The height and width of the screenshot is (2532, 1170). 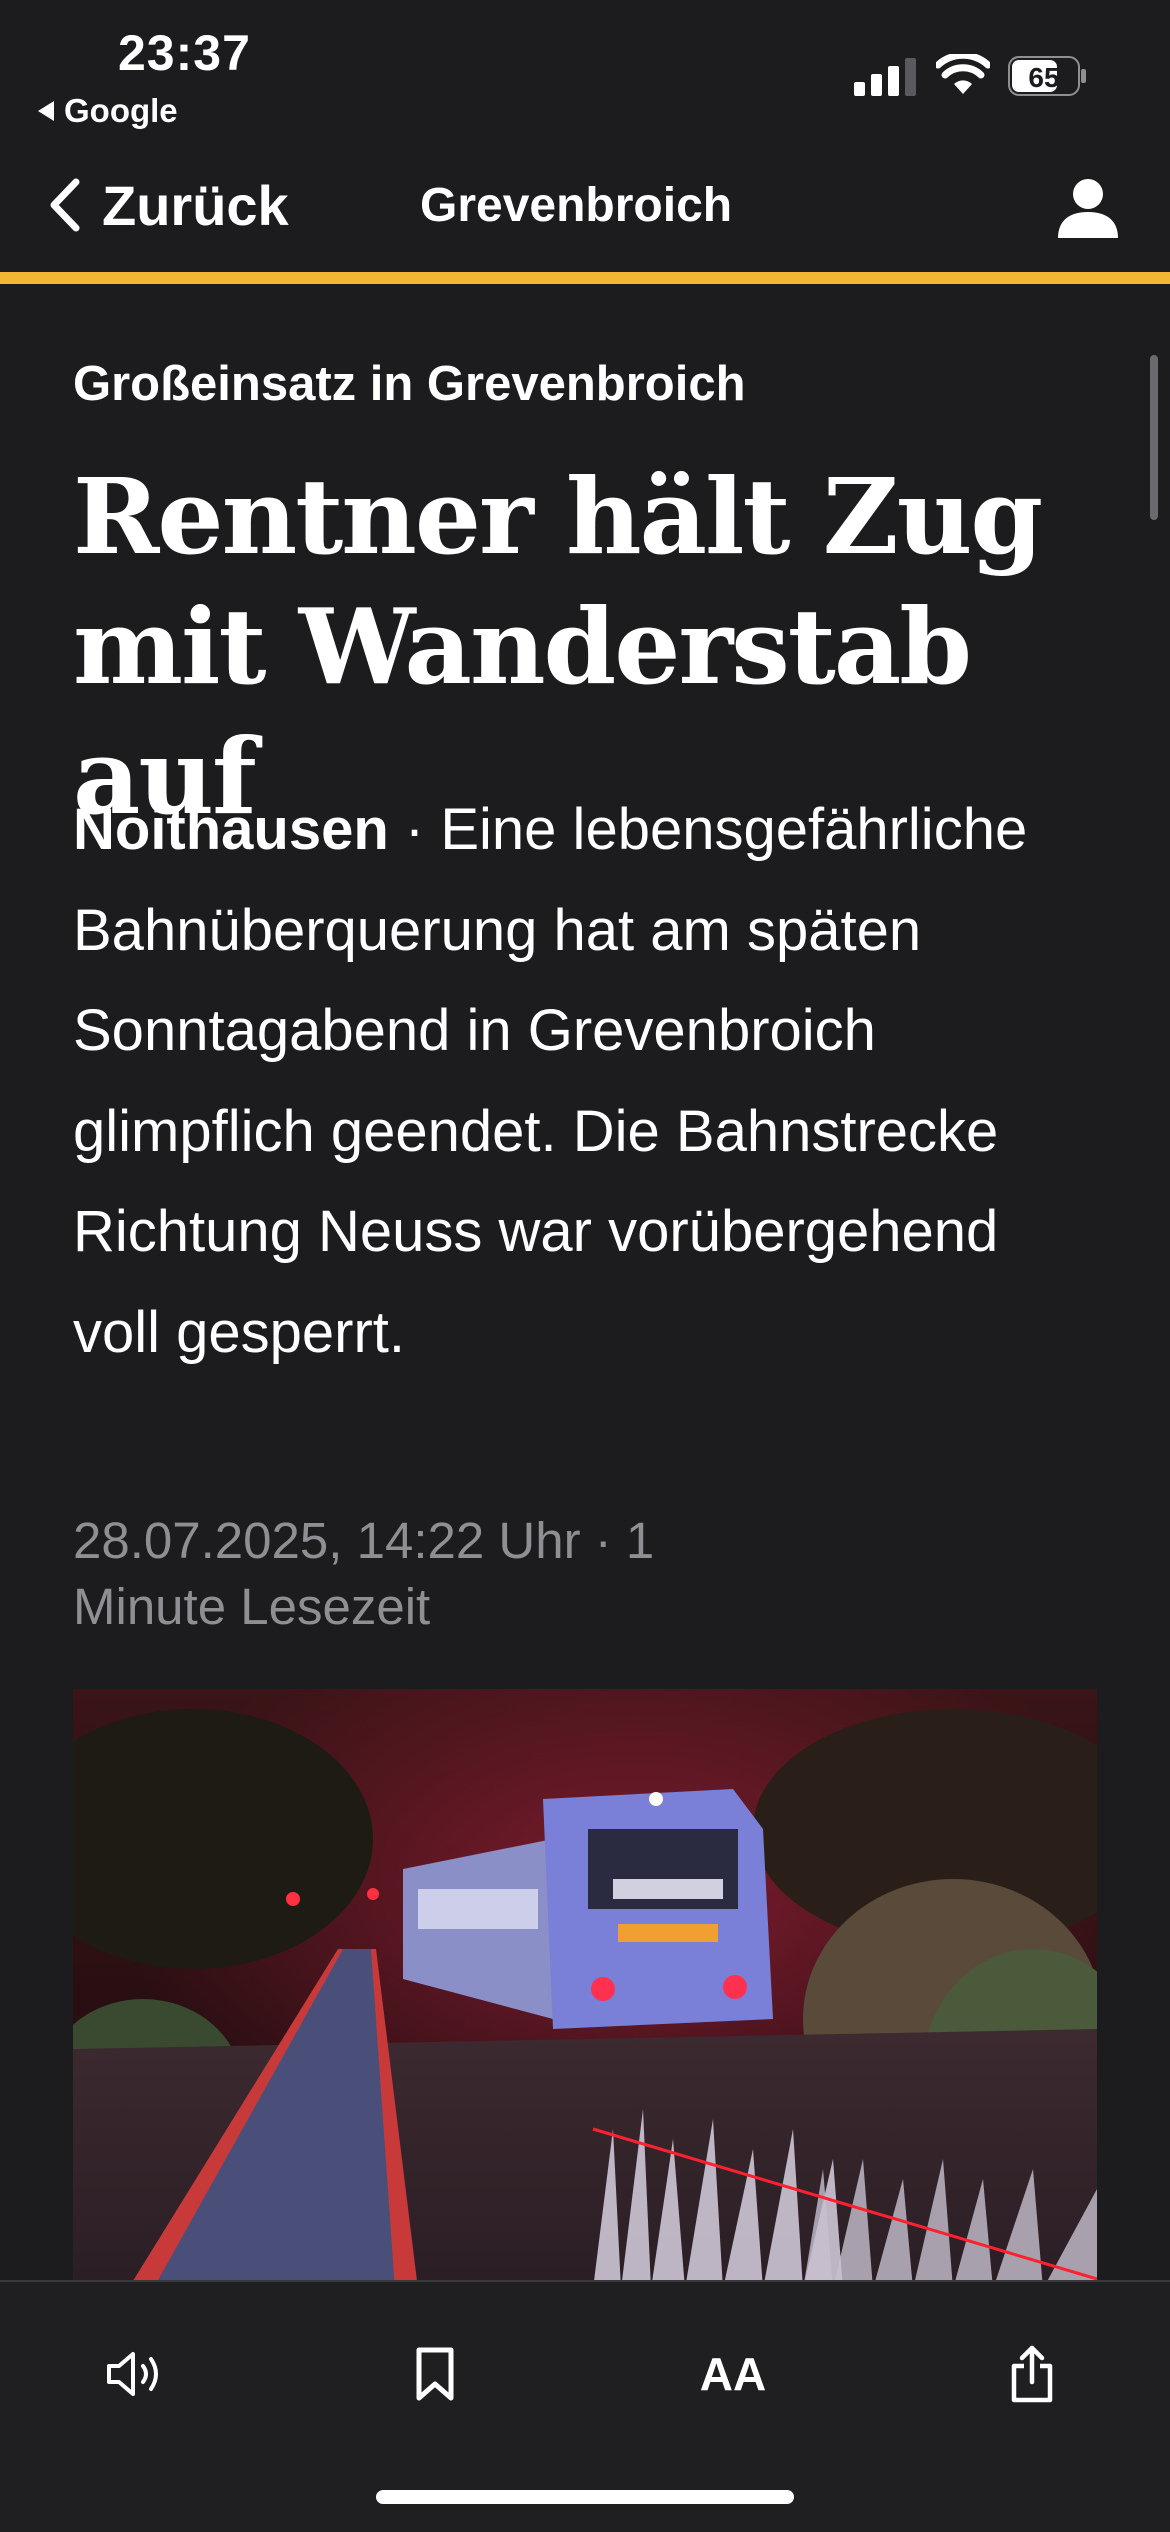 What do you see at coordinates (121, 110) in the screenshot?
I see `back-app-label: Google` at bounding box center [121, 110].